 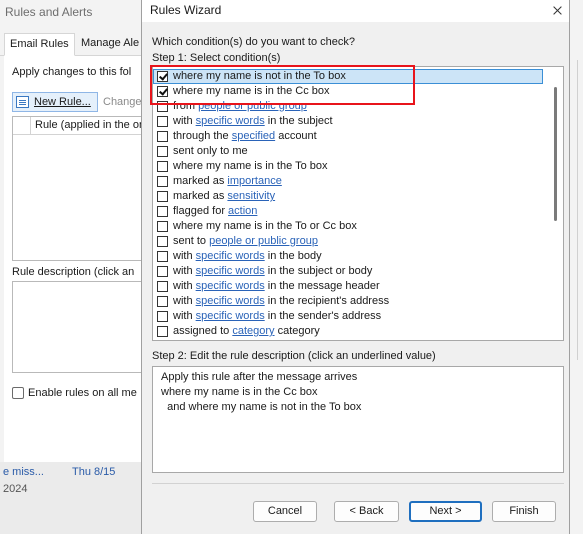 I want to click on condition-text: account, so click(x=296, y=136).